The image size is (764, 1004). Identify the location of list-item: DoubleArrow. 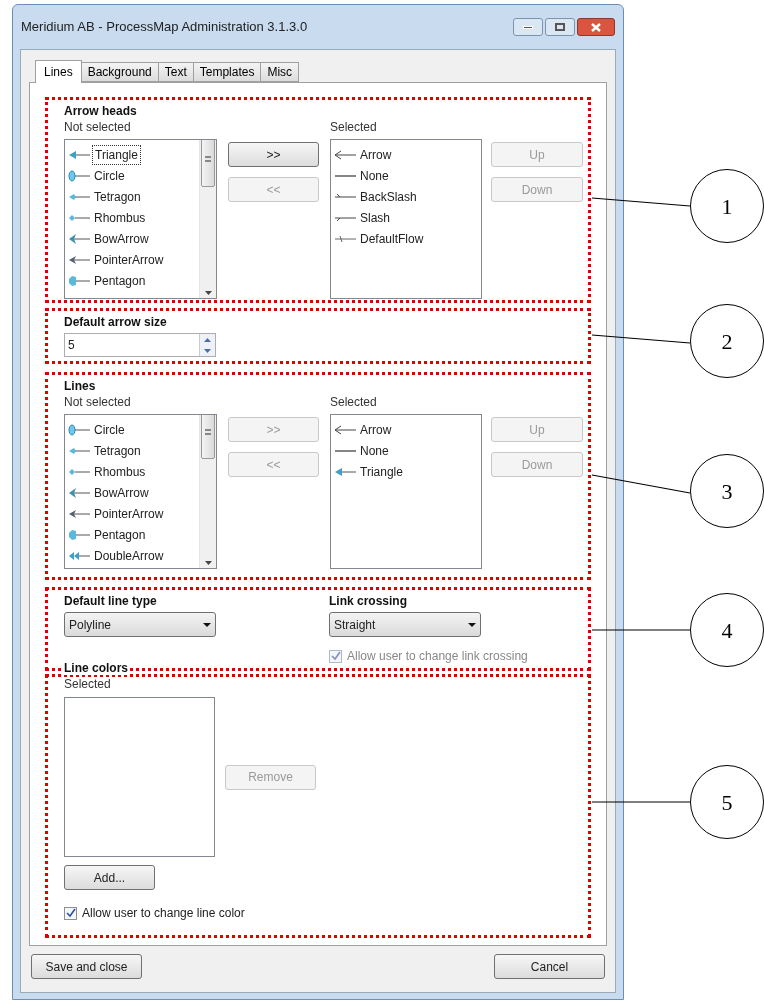
(133, 555).